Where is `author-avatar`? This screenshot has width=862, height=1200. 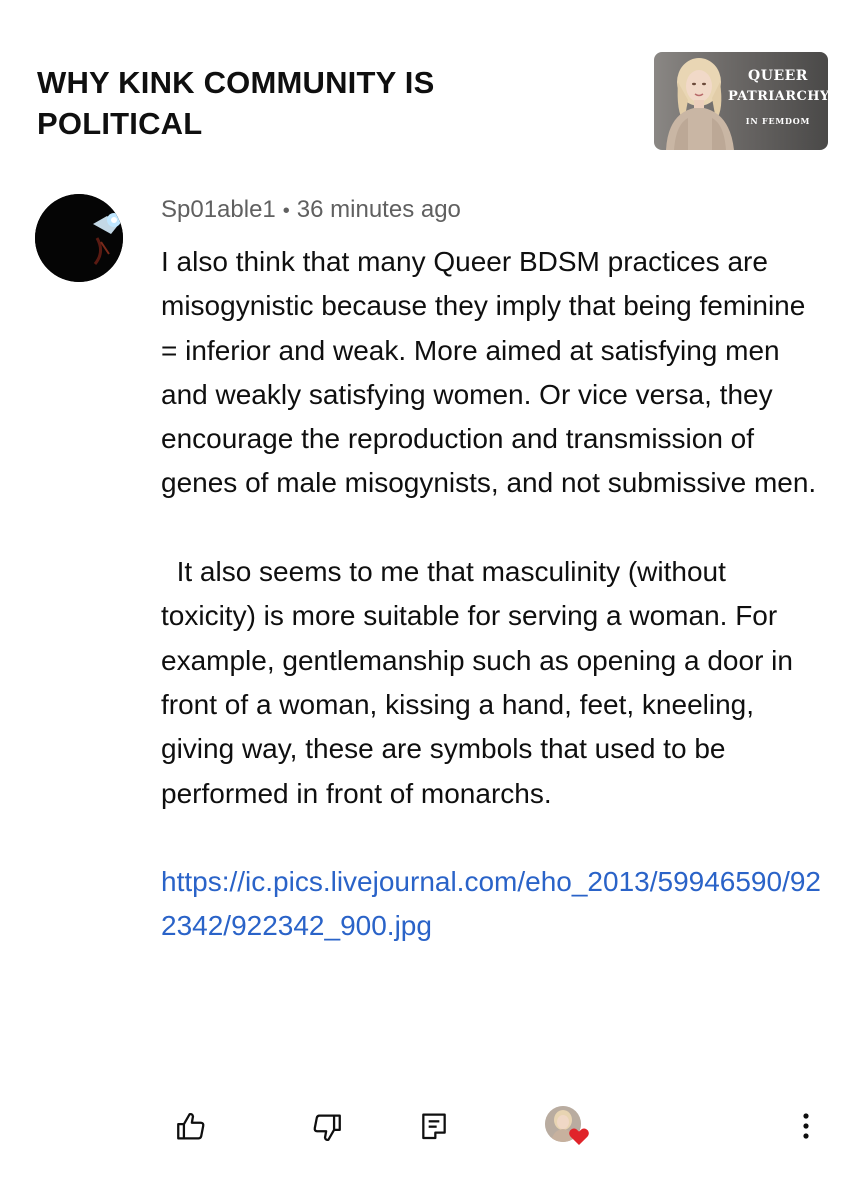 author-avatar is located at coordinates (79, 238).